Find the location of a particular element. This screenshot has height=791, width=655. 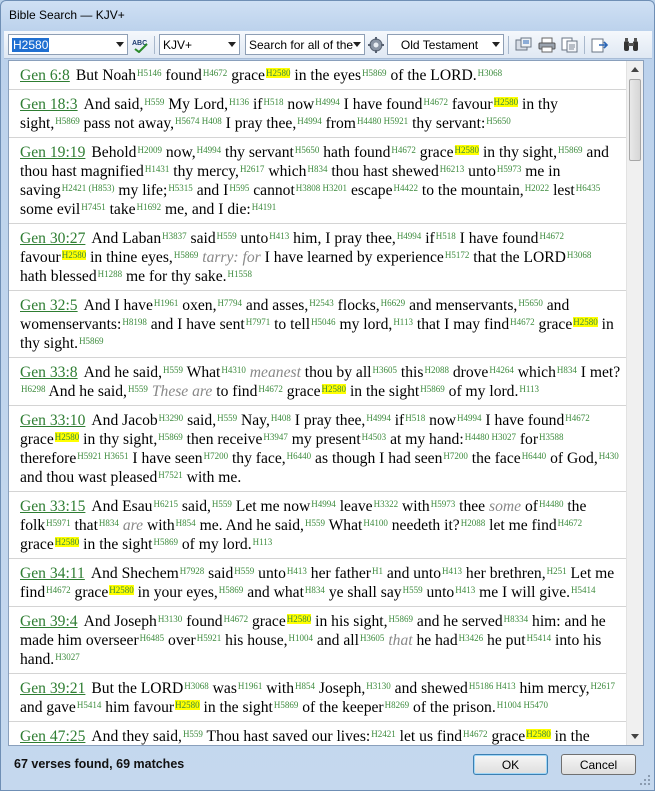

strongs-number: H5971 is located at coordinates (58, 523).